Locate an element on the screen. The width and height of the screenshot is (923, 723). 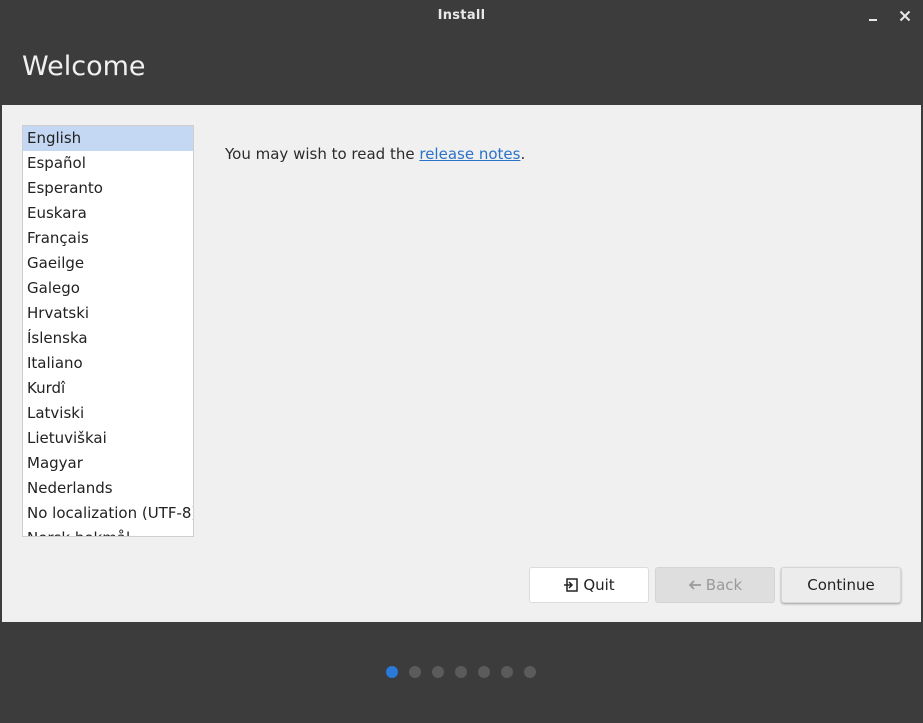
language-item: Norsk bokmål is located at coordinates (108, 531).